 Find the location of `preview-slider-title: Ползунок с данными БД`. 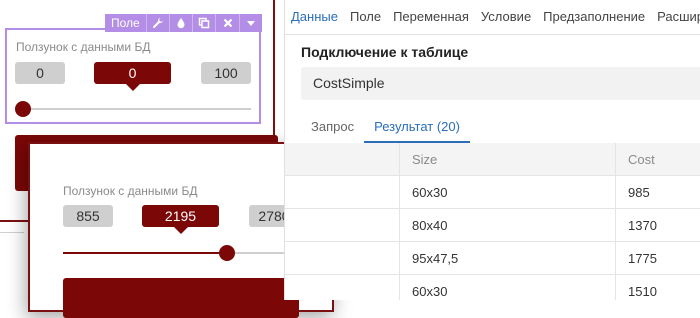

preview-slider-title: Ползунок с данными БД is located at coordinates (130, 191).